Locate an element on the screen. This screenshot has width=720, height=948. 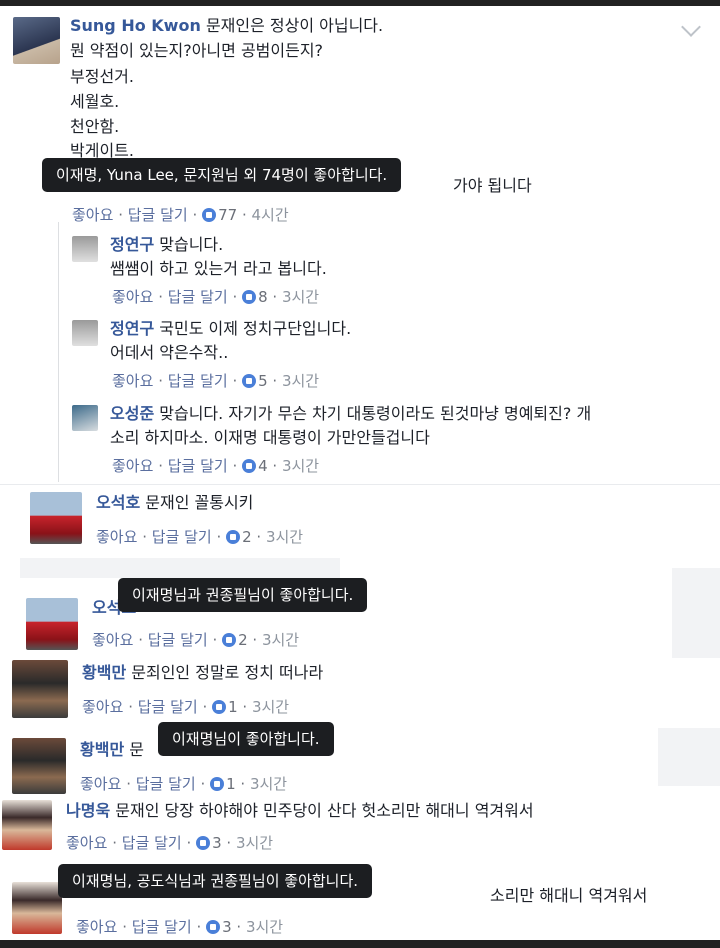
comment-text: 소리만 해대니 역겨워서 is located at coordinates (569, 895).